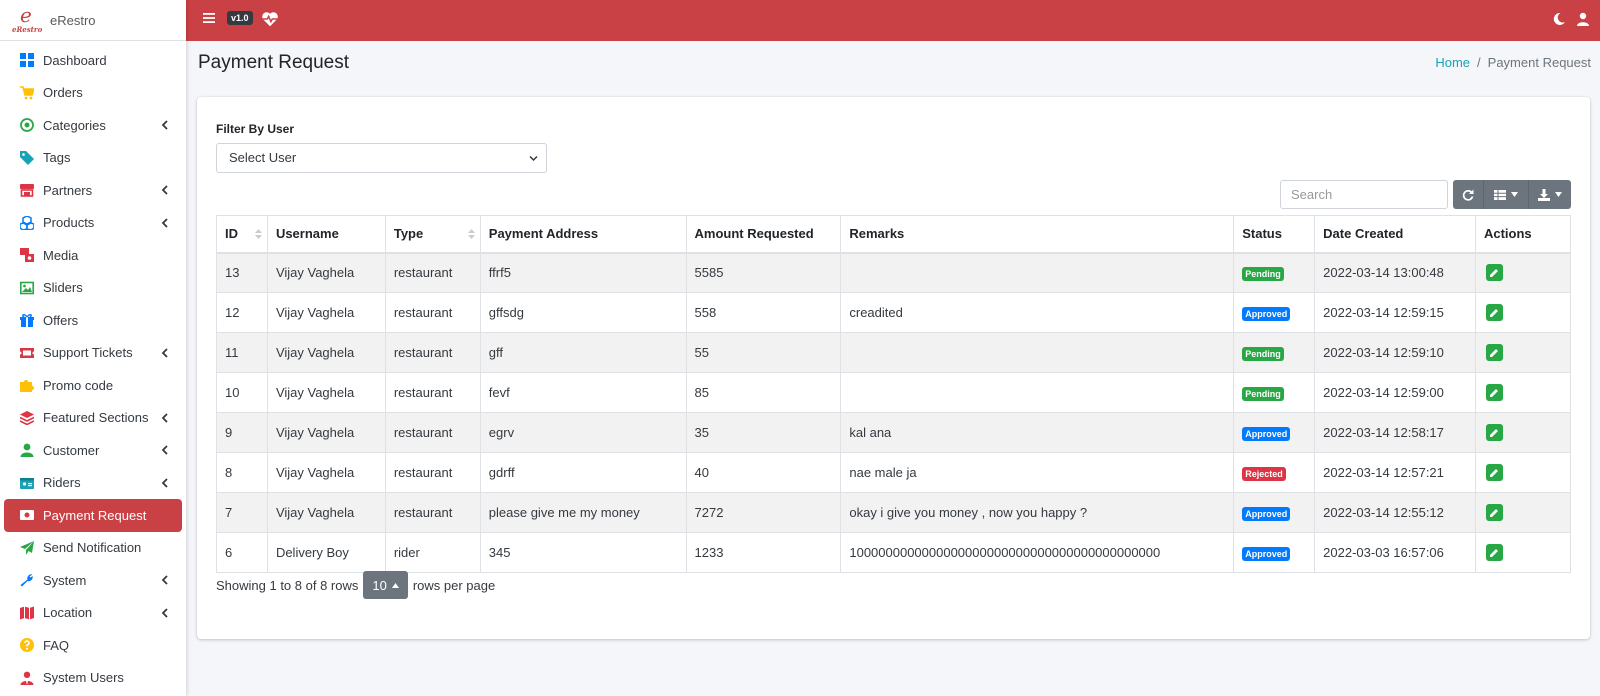  What do you see at coordinates (93, 320) in the screenshot?
I see `sidebar-item-offers: Offers` at bounding box center [93, 320].